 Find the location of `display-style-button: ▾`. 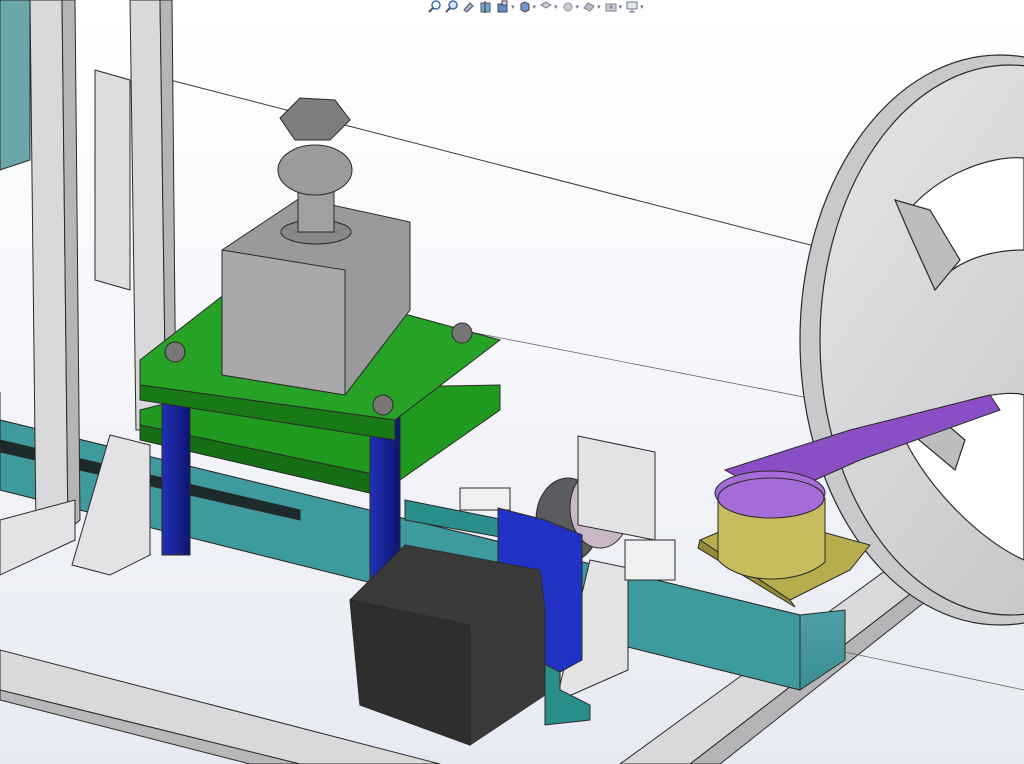

display-style-button: ▾ is located at coordinates (548, 7).